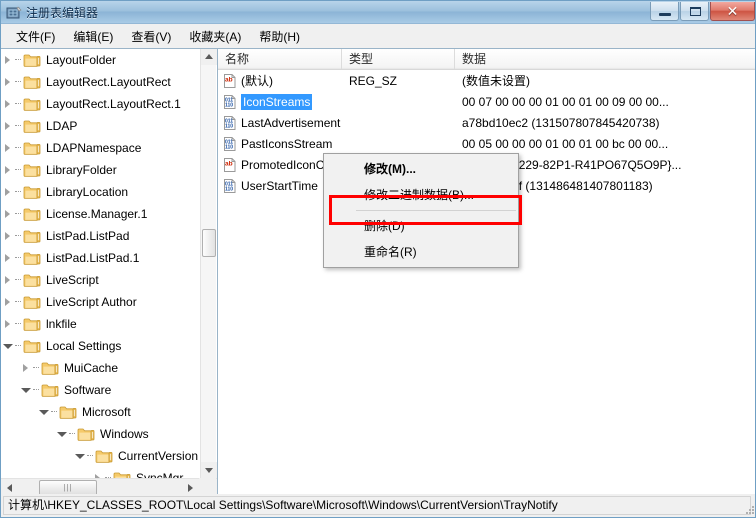 The image size is (756, 518). What do you see at coordinates (229, 163) in the screenshot?
I see `svg-text: ab` at bounding box center [229, 163].